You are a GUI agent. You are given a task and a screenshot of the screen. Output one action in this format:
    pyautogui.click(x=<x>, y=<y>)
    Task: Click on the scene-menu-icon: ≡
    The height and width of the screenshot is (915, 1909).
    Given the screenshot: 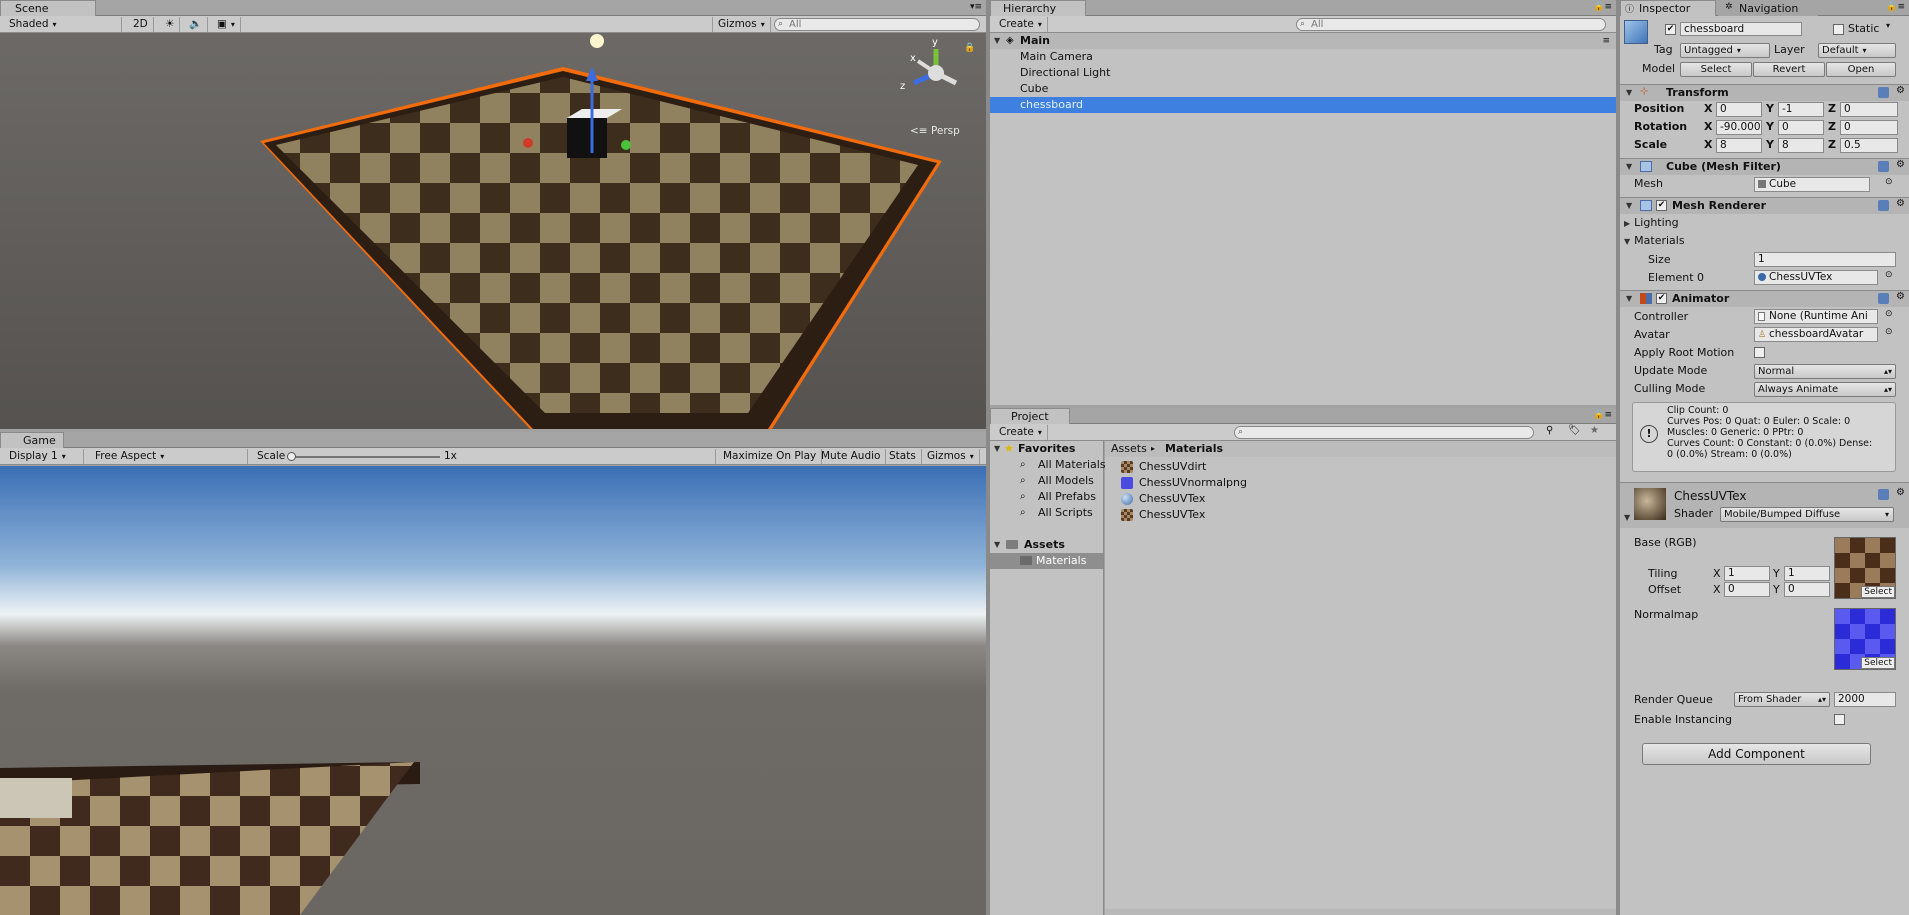 What is the action you would take?
    pyautogui.click(x=1606, y=41)
    